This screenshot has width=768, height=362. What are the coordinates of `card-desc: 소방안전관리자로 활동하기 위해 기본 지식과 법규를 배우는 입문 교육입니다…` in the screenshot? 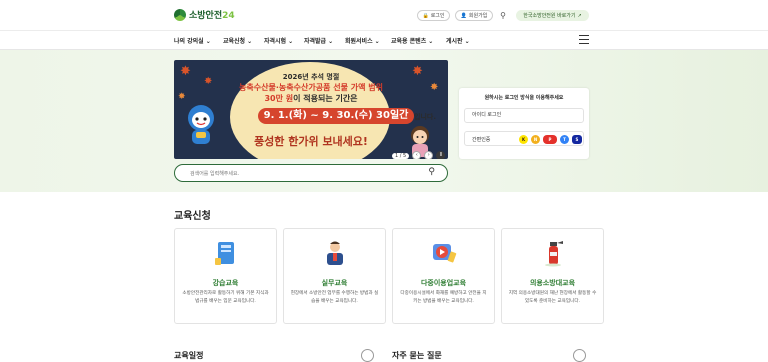 It's located at (225, 297).